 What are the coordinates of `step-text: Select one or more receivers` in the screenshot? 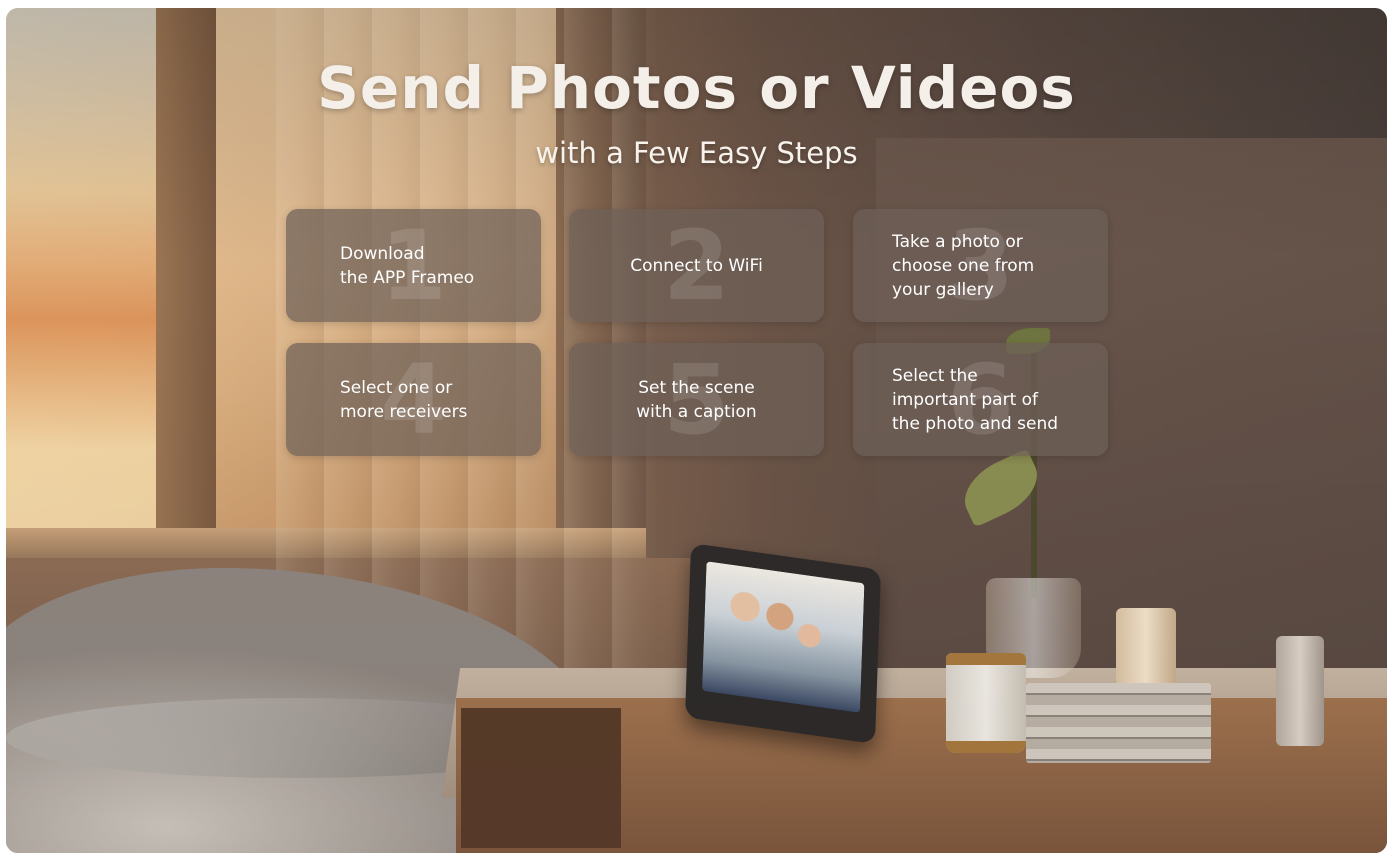 It's located at (404, 399).